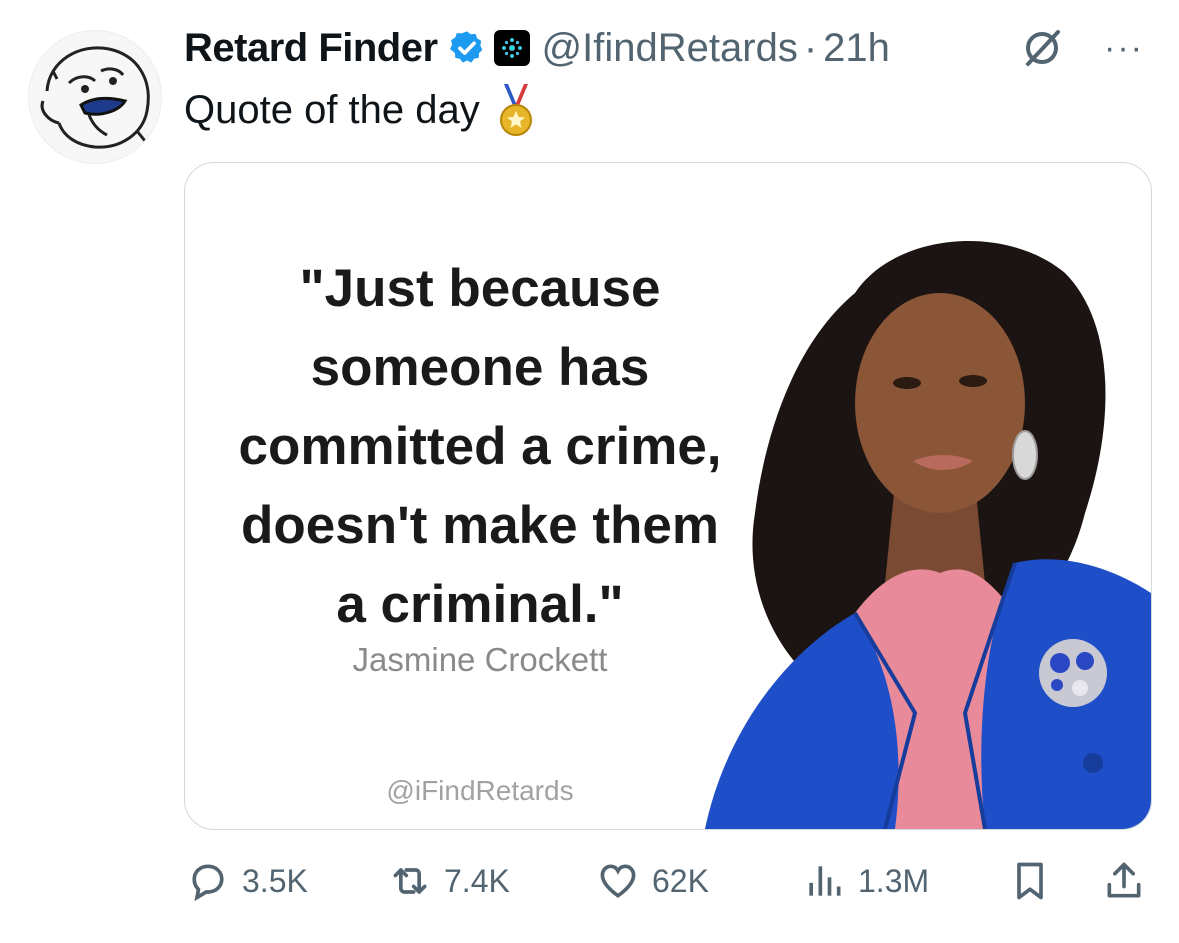 The height and width of the screenshot is (943, 1179). What do you see at coordinates (311, 48) in the screenshot?
I see `display-name: Retard Finder` at bounding box center [311, 48].